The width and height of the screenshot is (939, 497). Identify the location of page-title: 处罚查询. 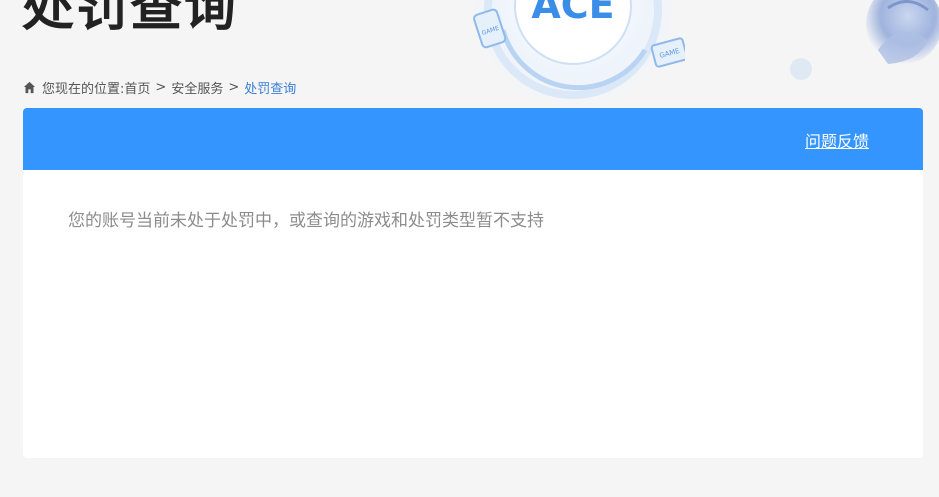
(130, 19).